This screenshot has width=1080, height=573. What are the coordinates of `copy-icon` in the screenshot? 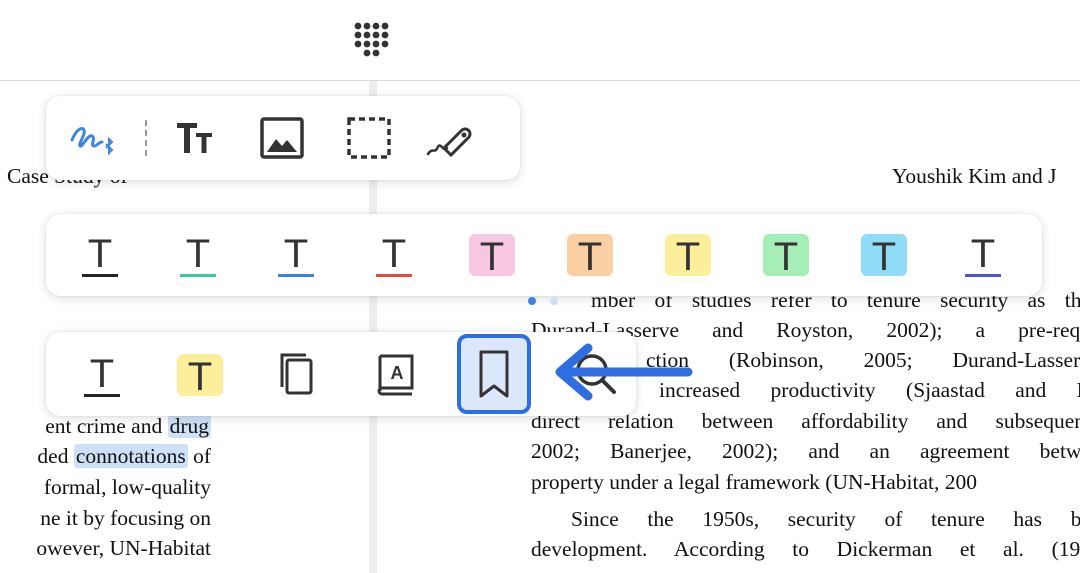 It's located at (296, 374).